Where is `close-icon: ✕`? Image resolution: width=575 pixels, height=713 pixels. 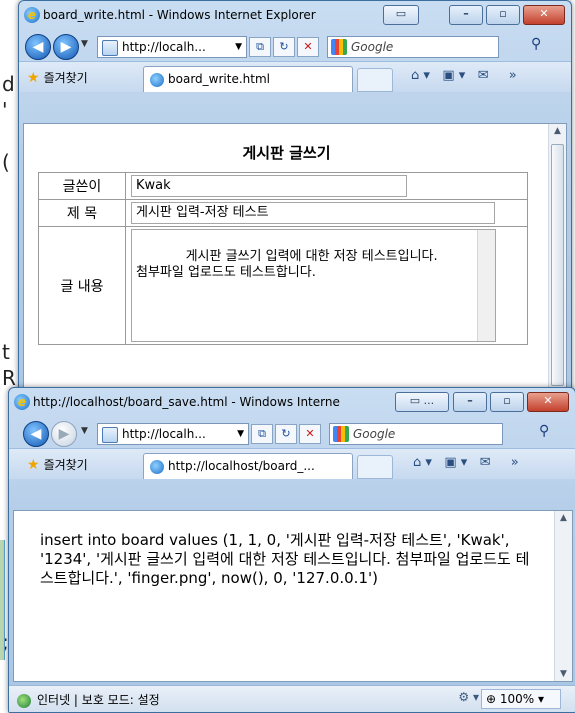
close-icon: ✕ is located at coordinates (544, 13).